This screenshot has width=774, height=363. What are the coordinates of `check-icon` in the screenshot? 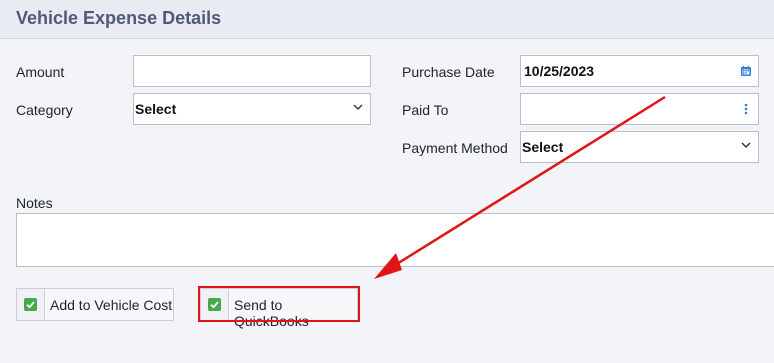 It's located at (30, 304).